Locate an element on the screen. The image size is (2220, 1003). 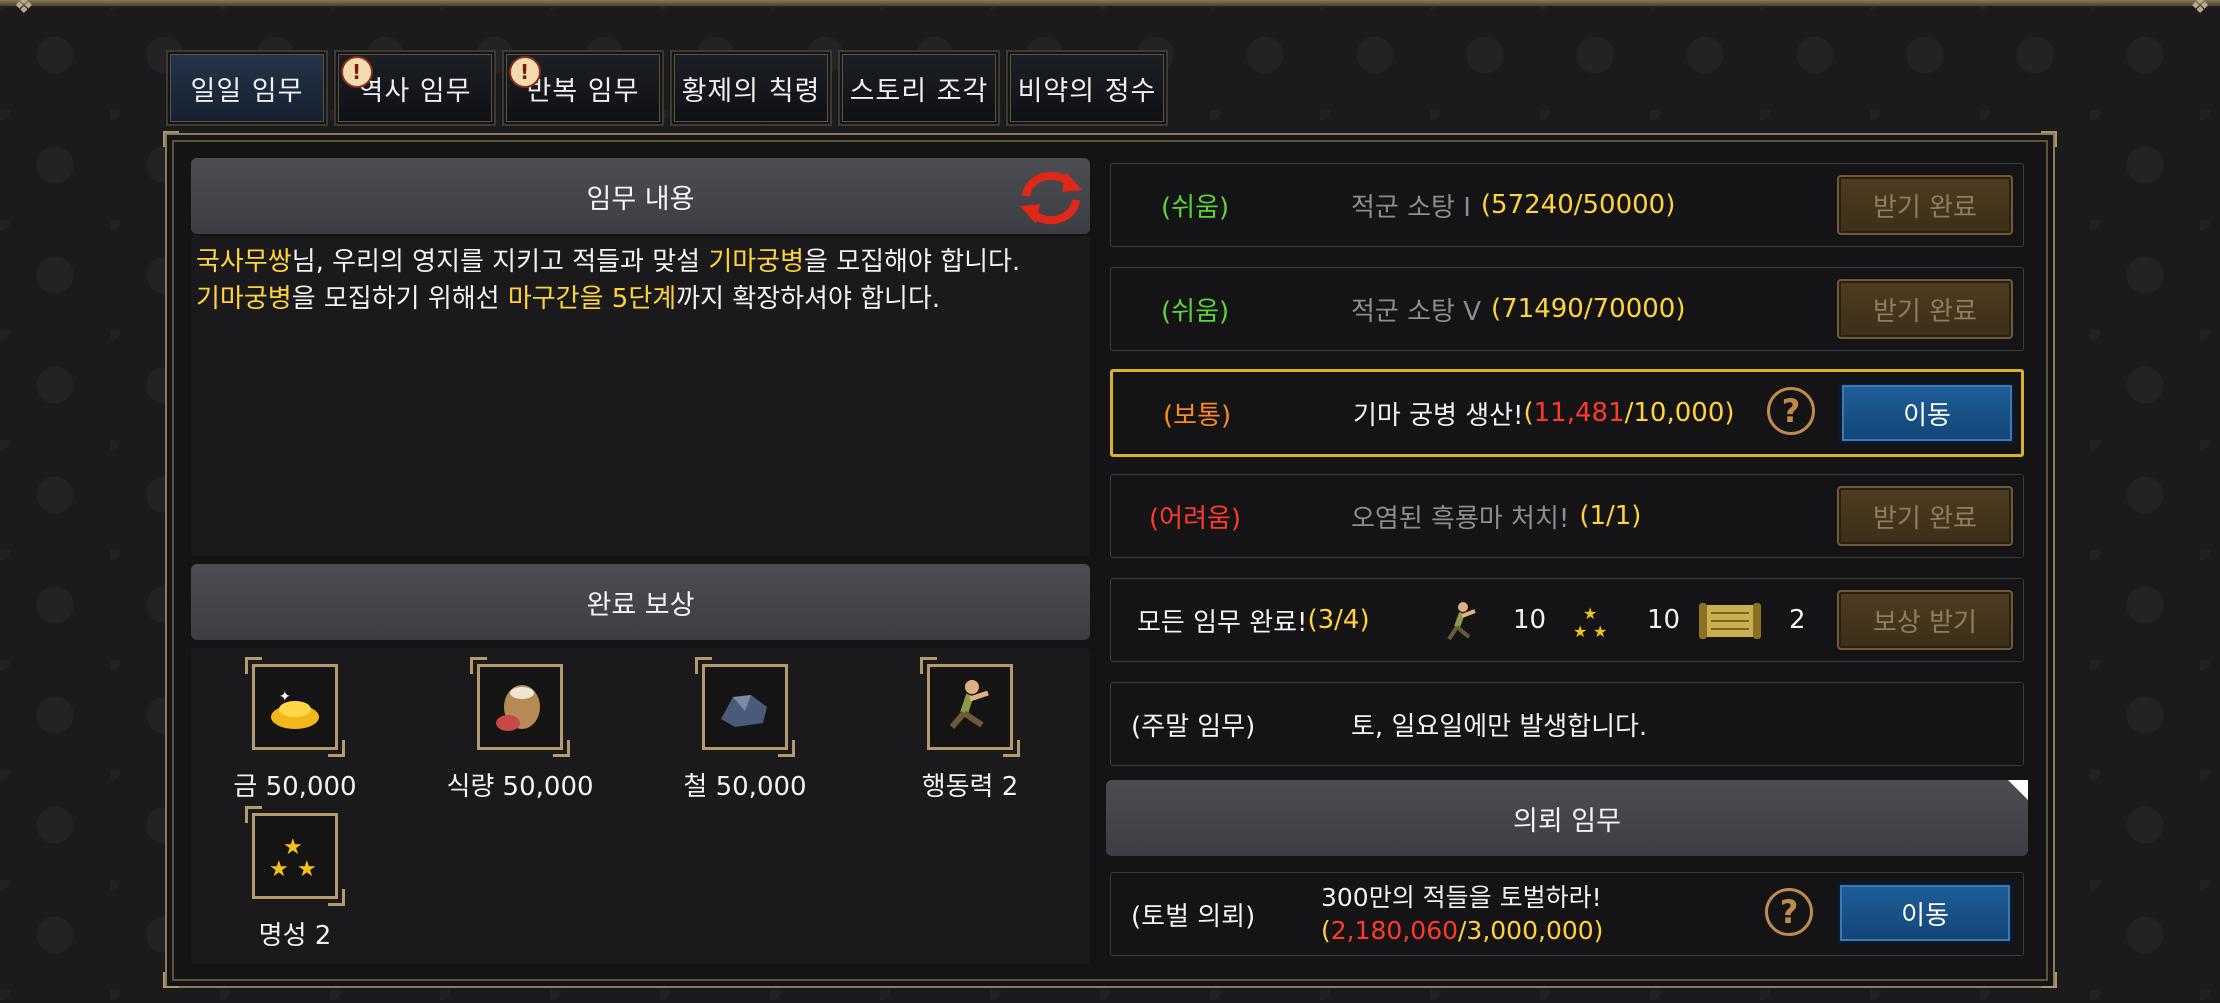
tab-label: 황제의 칙령 is located at coordinates (751, 91).